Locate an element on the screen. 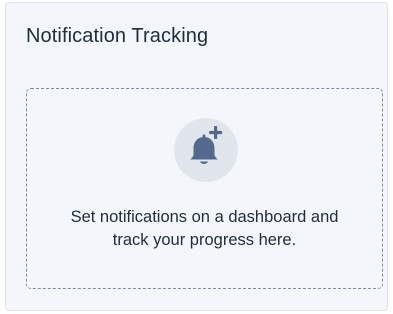  bell-plus-icon is located at coordinates (206, 150).